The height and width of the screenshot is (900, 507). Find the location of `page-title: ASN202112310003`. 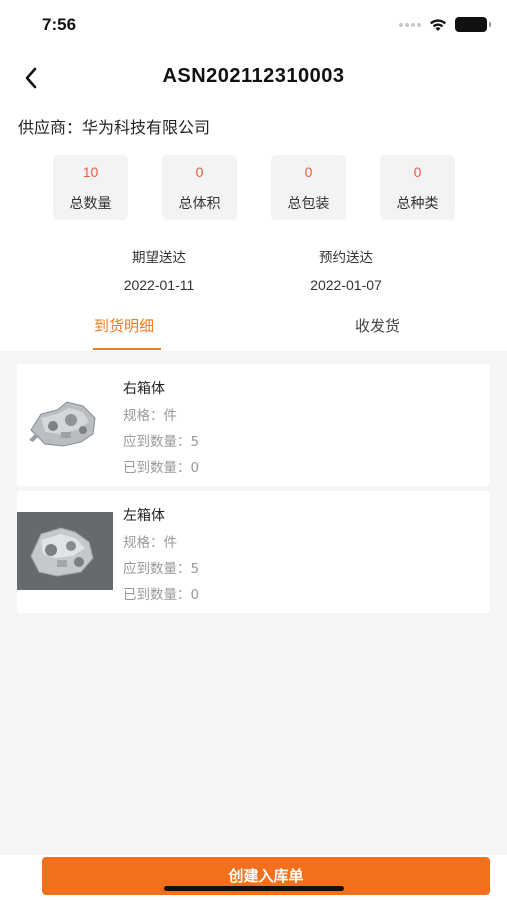

page-title: ASN202112310003 is located at coordinates (253, 76).